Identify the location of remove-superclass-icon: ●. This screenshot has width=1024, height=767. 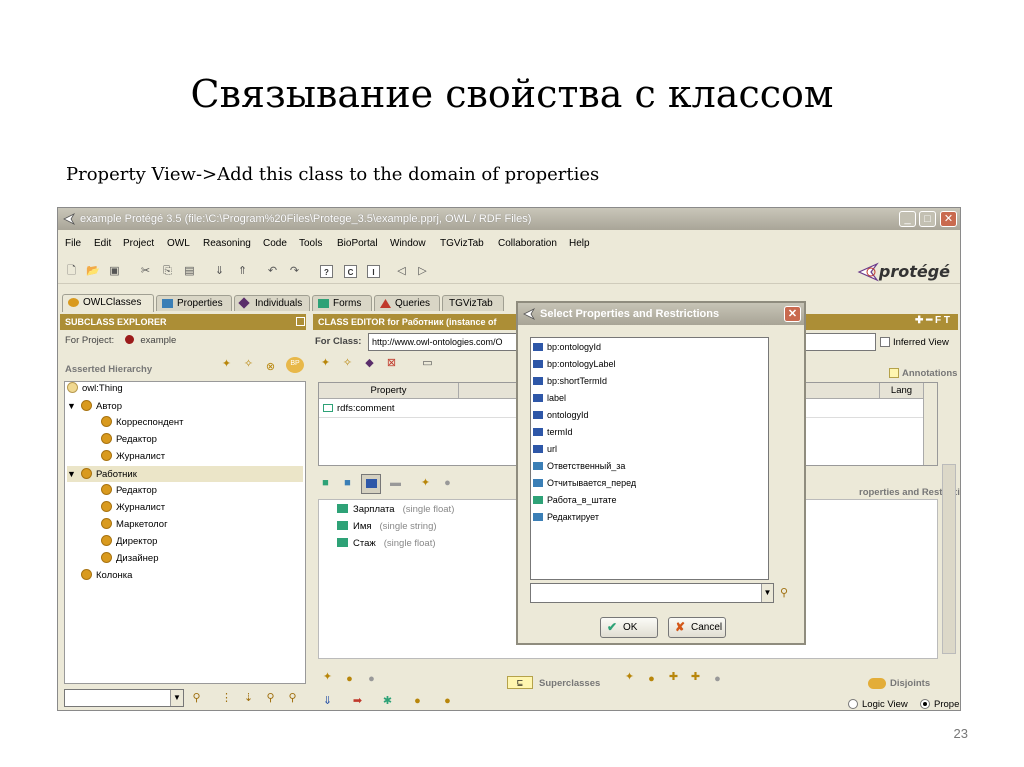
(371, 679).